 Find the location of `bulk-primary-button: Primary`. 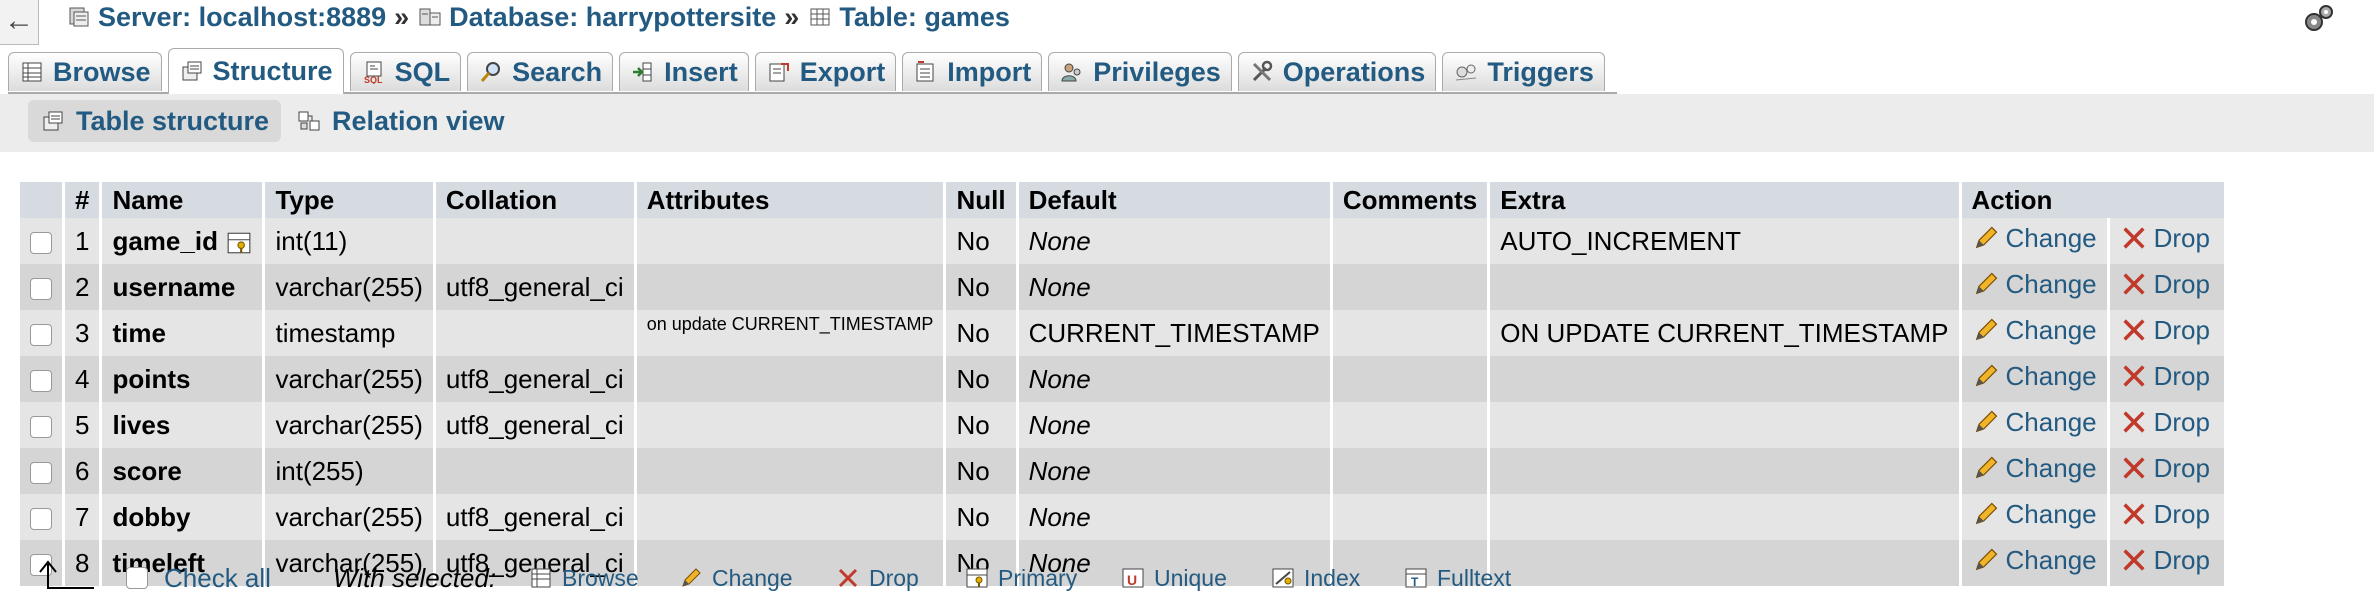

bulk-primary-button: Primary is located at coordinates (1020, 578).